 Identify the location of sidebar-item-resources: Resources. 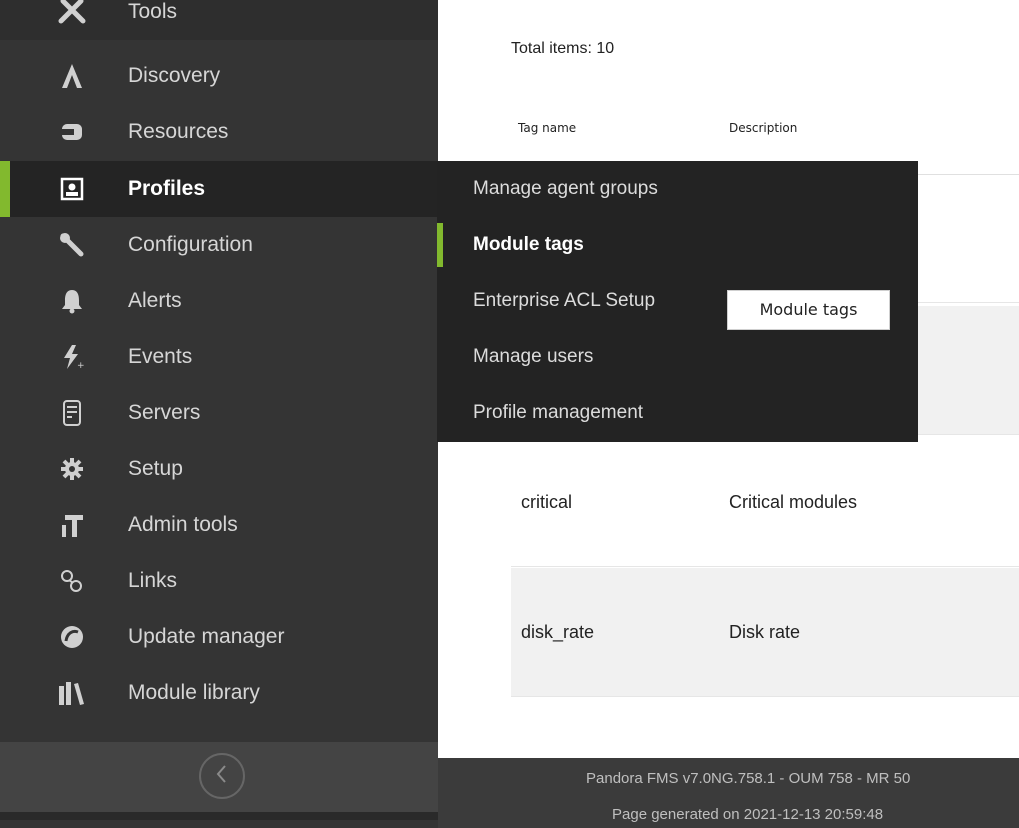
(219, 132).